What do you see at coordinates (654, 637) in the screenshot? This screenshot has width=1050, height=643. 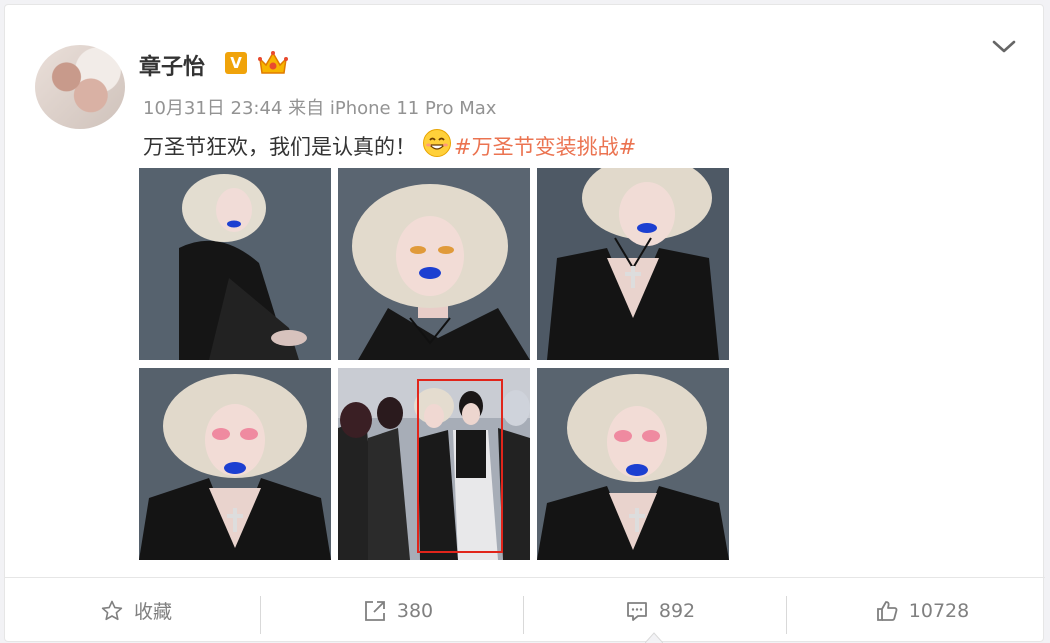 I see `comment-pointer-icon` at bounding box center [654, 637].